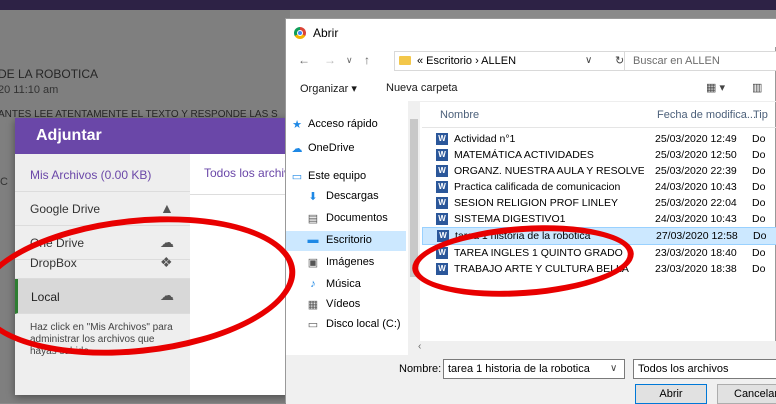 The height and width of the screenshot is (404, 776). What do you see at coordinates (69, 135) in the screenshot?
I see `attach-modal-title: Adjuntar` at bounding box center [69, 135].